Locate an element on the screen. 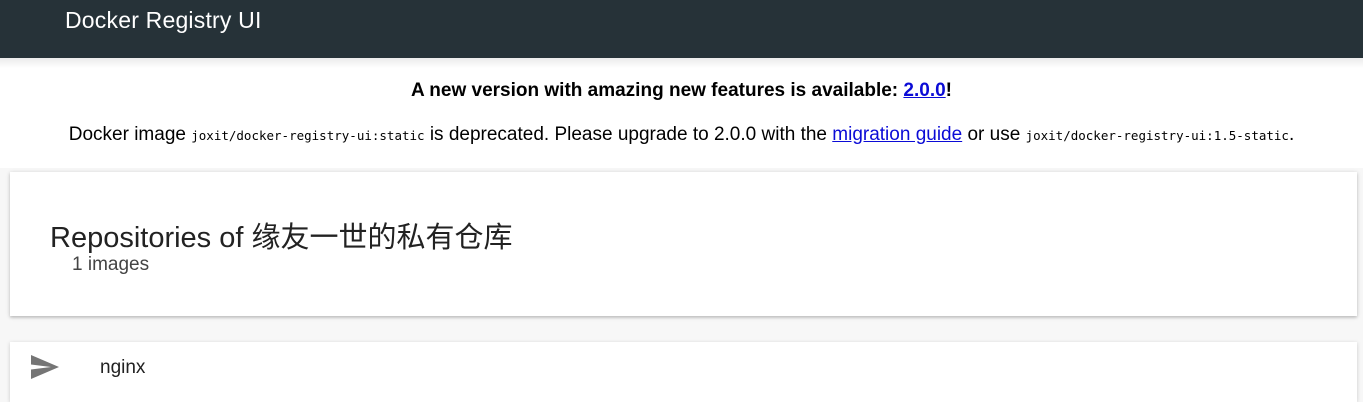  app-bar: Docker Registry UI is located at coordinates (681, 29).